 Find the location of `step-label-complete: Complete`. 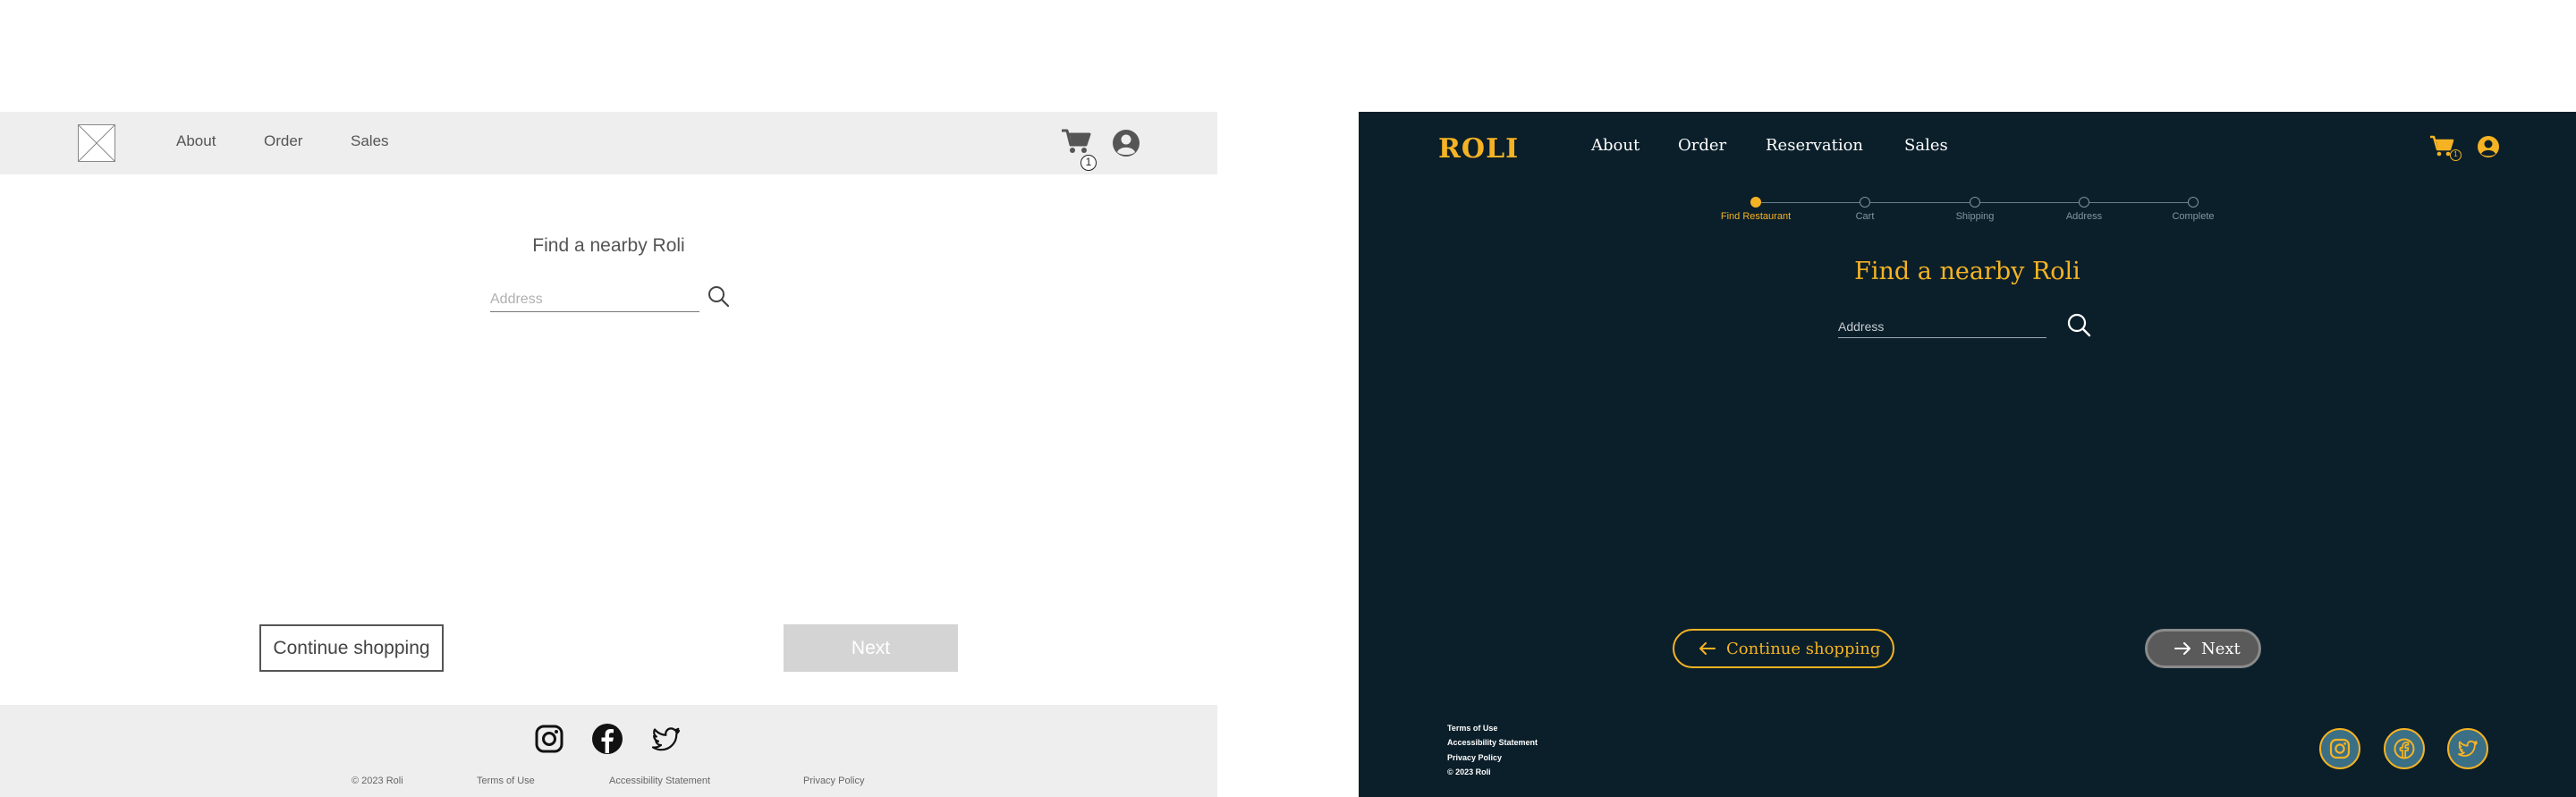

step-label-complete: Complete is located at coordinates (2193, 216).